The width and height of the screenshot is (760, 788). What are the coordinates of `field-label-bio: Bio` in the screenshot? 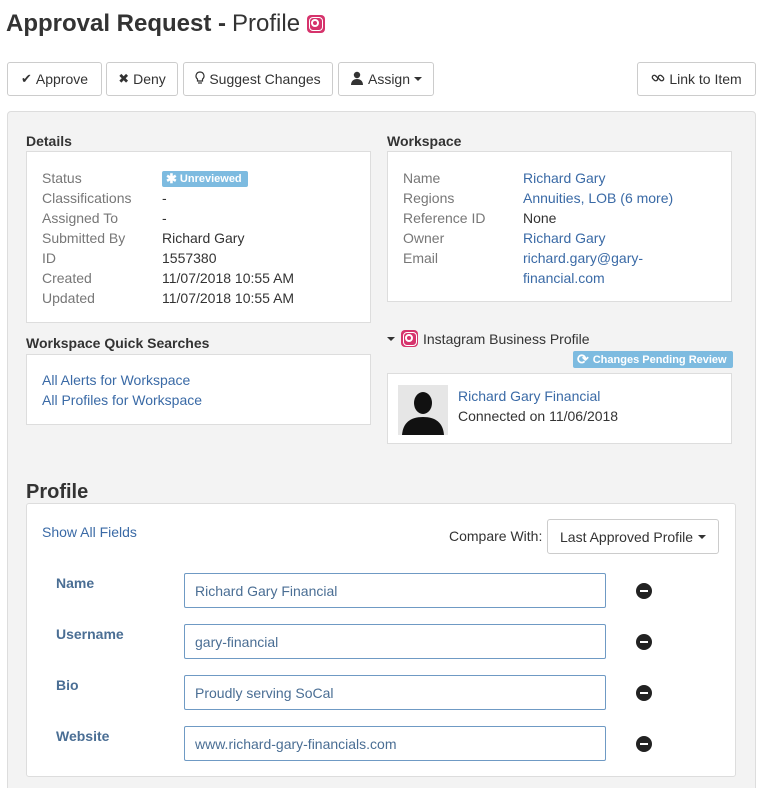 It's located at (67, 685).